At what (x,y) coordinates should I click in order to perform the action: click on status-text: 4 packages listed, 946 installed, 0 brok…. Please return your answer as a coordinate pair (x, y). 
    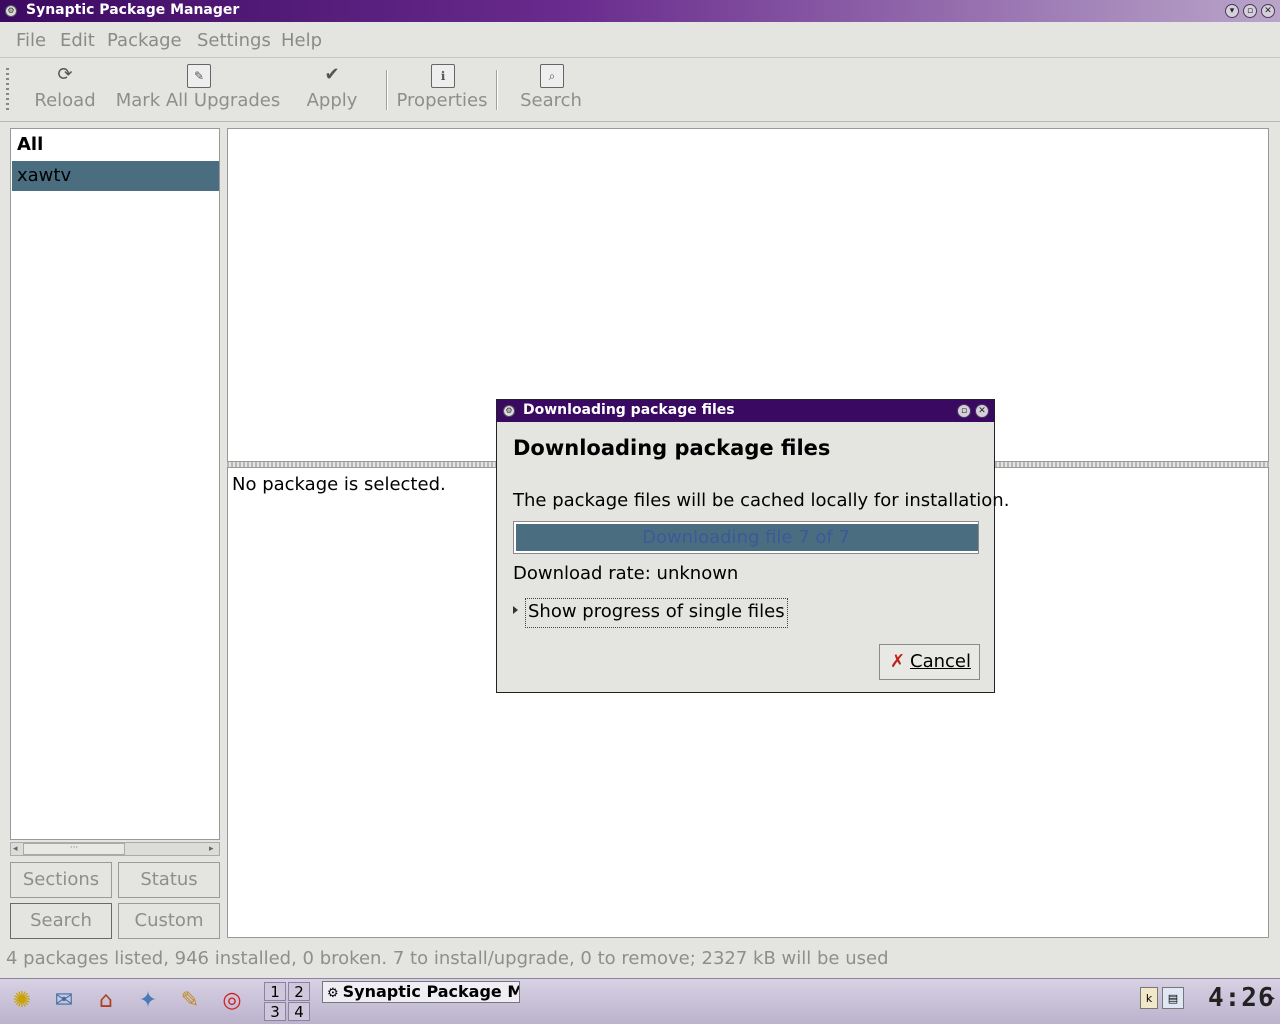
    Looking at the image, I should click on (447, 958).